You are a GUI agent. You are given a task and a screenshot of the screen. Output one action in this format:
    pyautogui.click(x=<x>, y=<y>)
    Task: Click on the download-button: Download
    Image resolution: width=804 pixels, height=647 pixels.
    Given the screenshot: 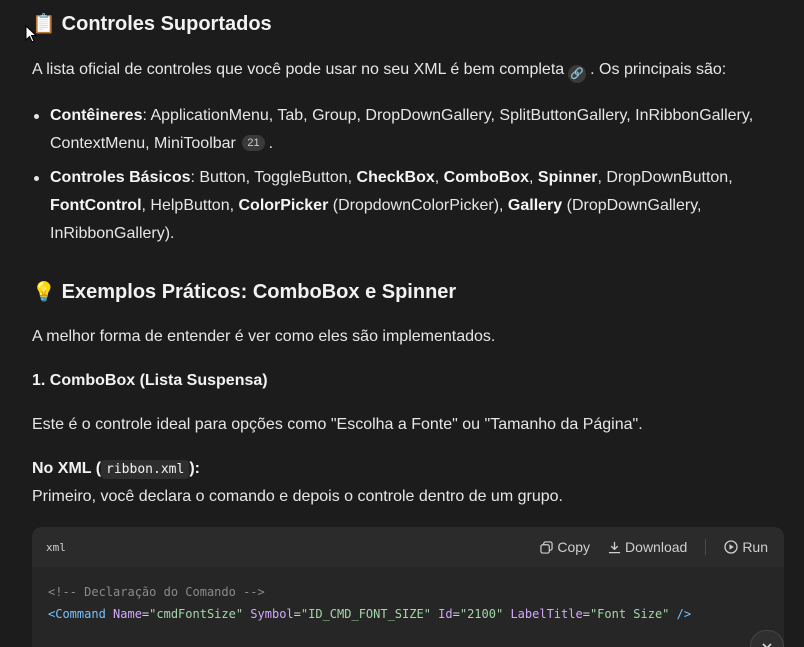 What is the action you would take?
    pyautogui.click(x=647, y=547)
    